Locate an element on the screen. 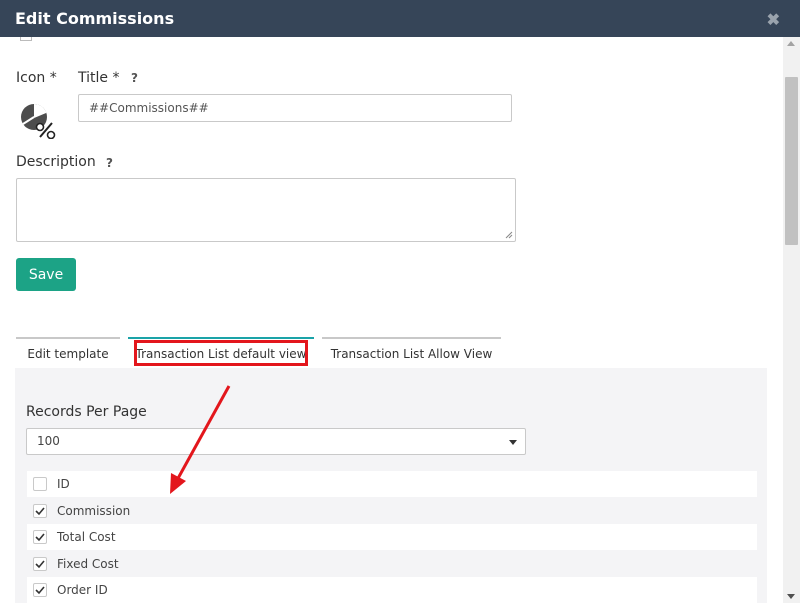 This screenshot has width=800, height=603. resize-grip-icon is located at coordinates (509, 235).